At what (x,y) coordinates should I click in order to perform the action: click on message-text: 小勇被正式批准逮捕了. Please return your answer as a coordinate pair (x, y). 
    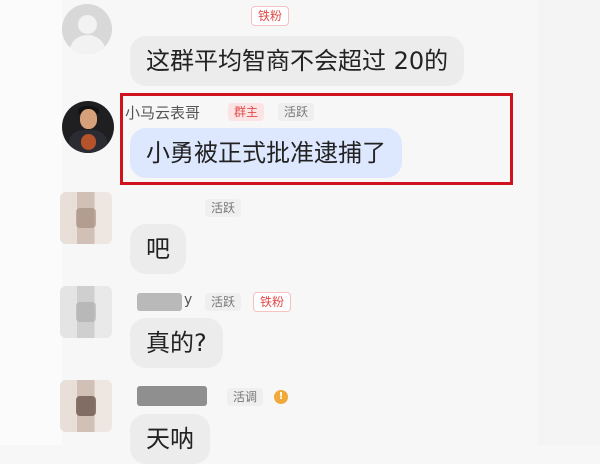
    Looking at the image, I should click on (266, 153).